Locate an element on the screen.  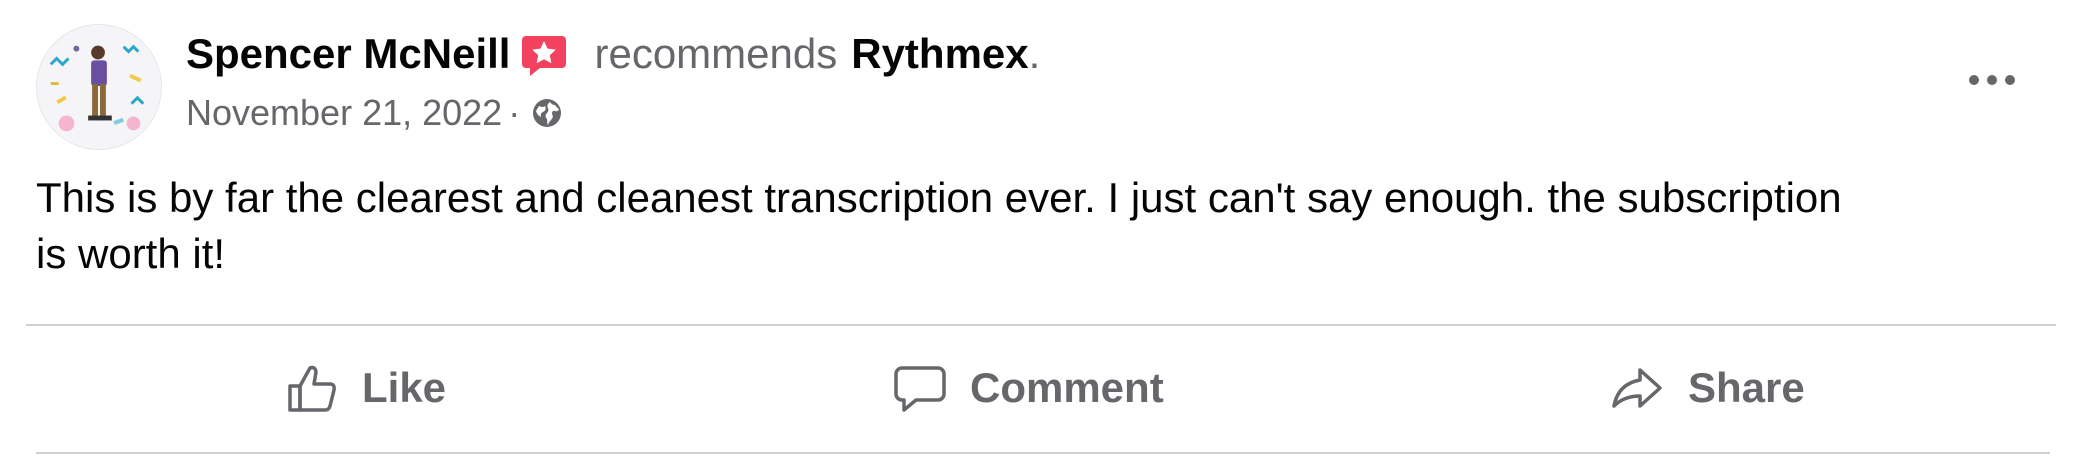
more-options-button is located at coordinates (1992, 80).